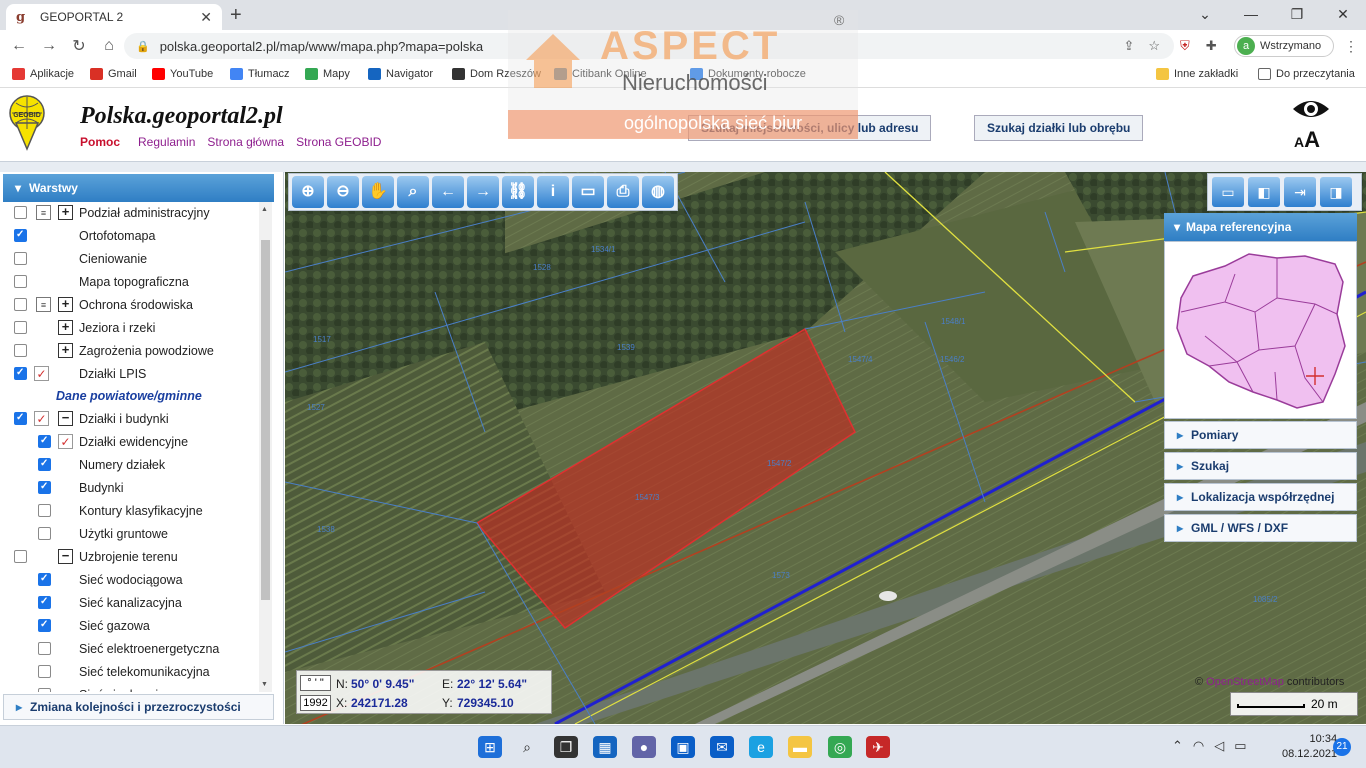 The height and width of the screenshot is (768, 1366). I want to click on close-window-button: ✕, so click(1343, 15).